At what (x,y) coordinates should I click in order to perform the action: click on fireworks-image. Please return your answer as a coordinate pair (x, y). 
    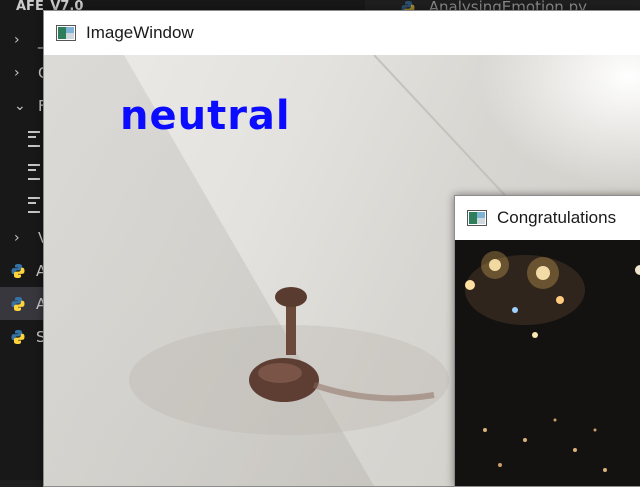
    Looking at the image, I should click on (547, 363).